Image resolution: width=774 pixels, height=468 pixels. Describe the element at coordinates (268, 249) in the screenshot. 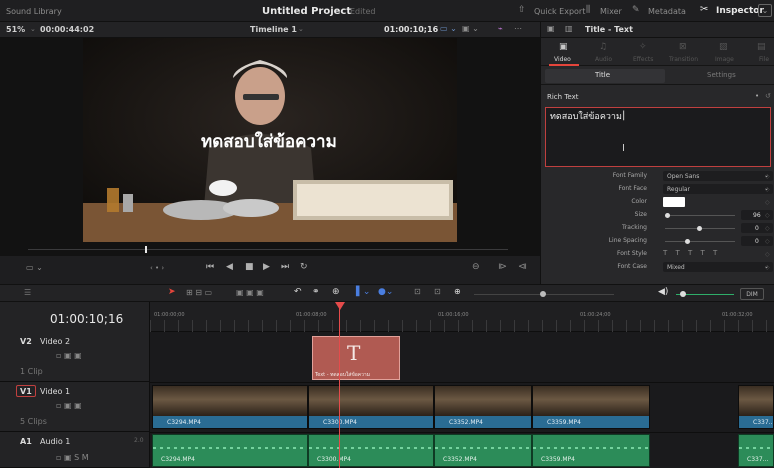

I see `scrubber-track` at that location.